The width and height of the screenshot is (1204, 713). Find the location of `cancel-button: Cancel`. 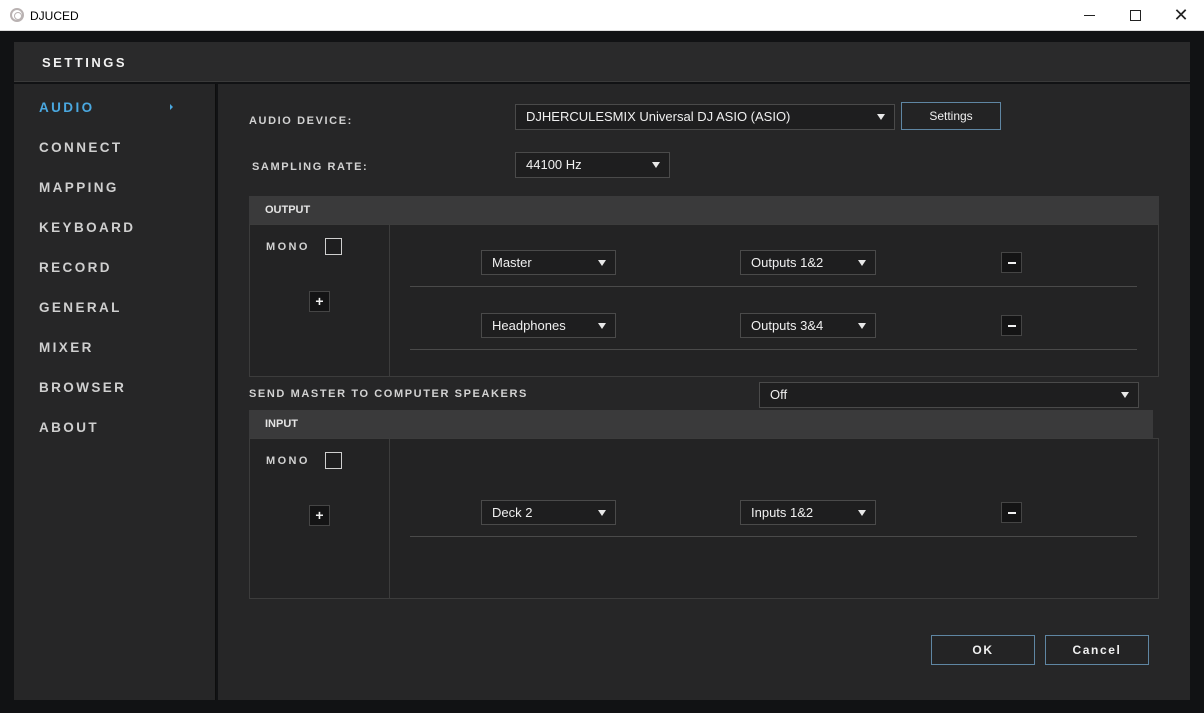

cancel-button: Cancel is located at coordinates (1097, 650).